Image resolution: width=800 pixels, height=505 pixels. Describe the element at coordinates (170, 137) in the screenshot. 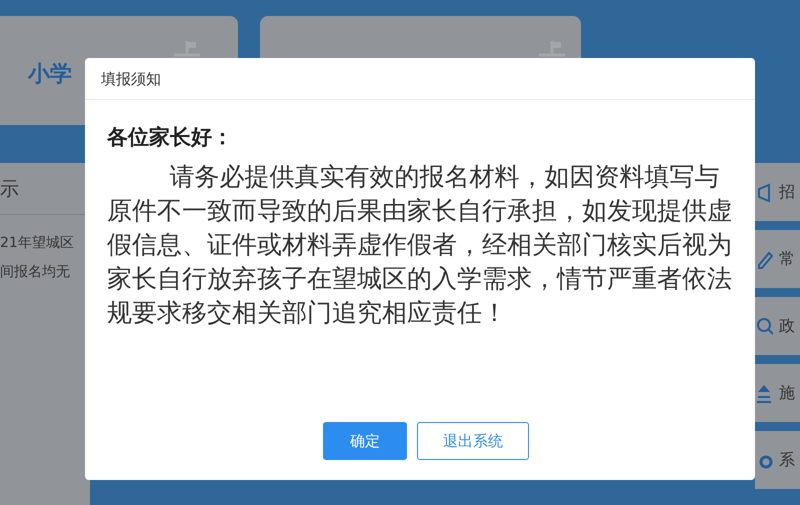

I see `greeting-text: 各位家长好：` at that location.